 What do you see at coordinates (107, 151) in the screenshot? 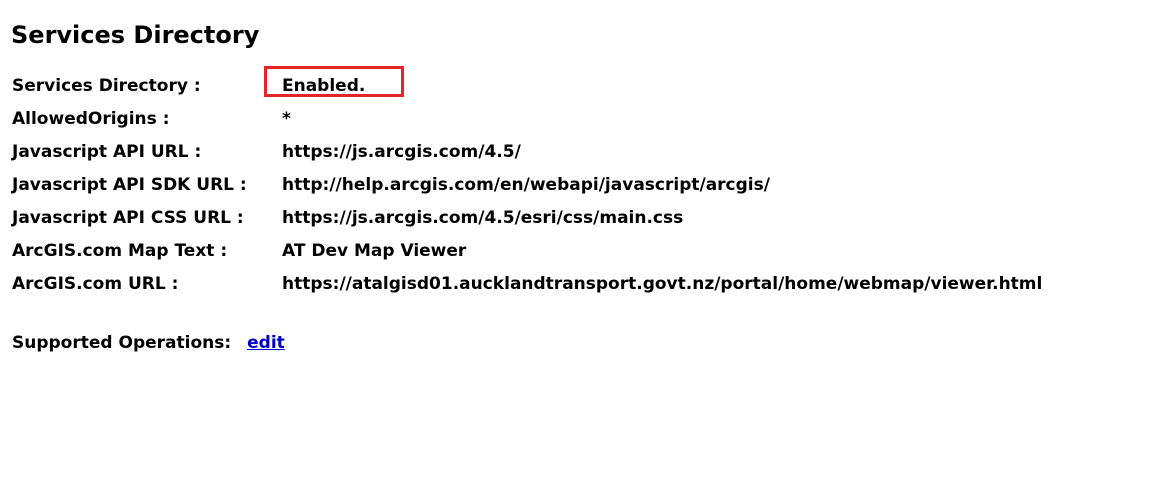
I see `property-label: Javascript API URL :` at bounding box center [107, 151].